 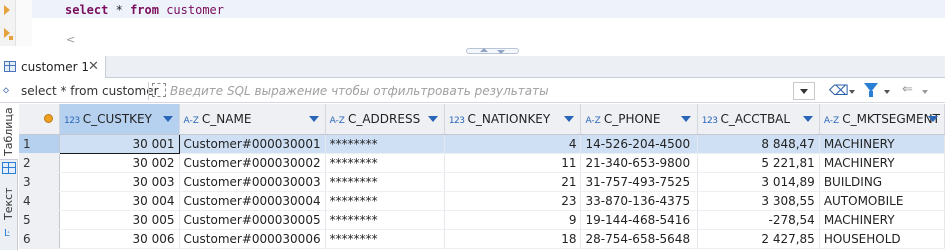 I want to click on cell-custkey: 30 006, so click(x=119, y=239).